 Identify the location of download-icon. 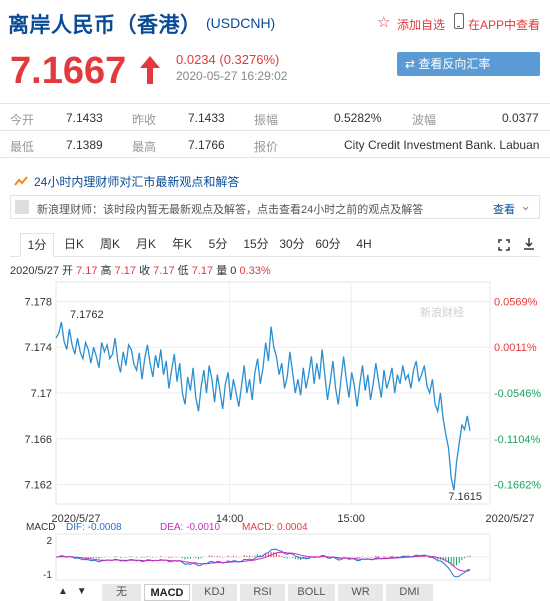
(529, 244).